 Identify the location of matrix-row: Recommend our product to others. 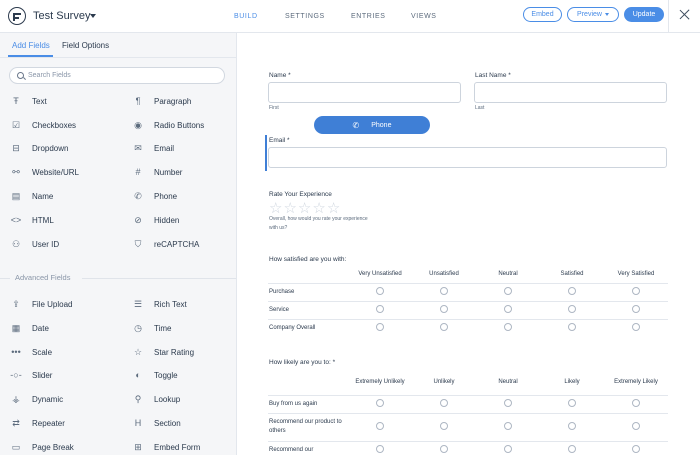
(468, 426).